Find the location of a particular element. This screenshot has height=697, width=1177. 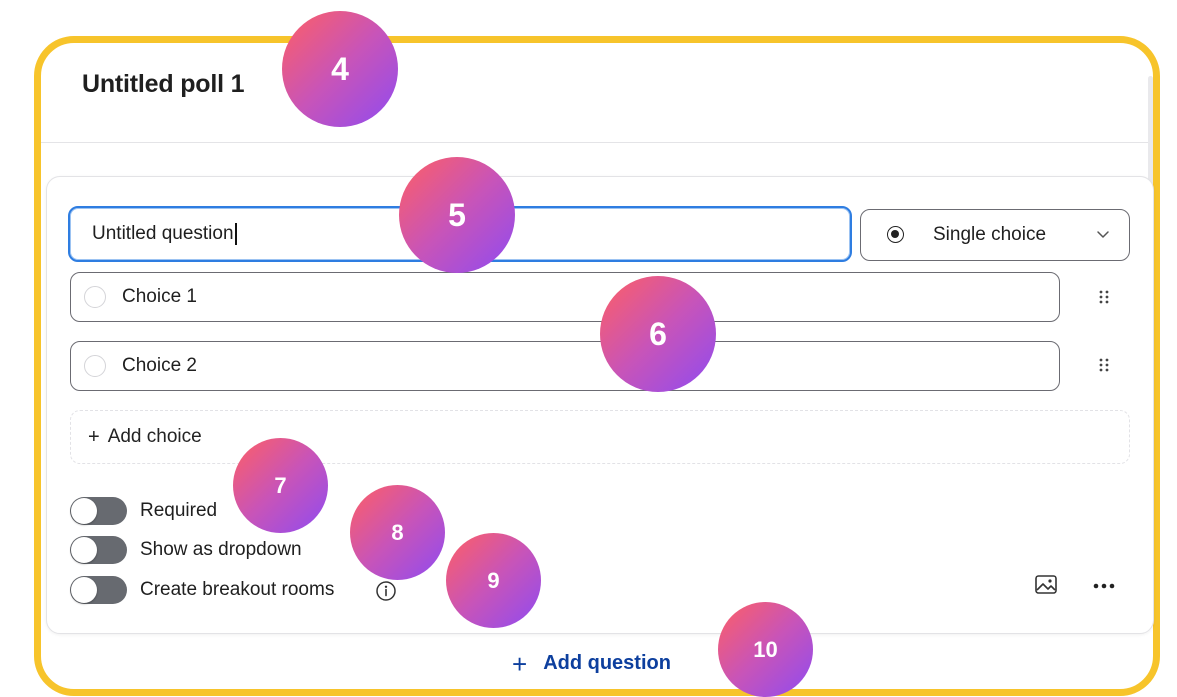

choice-label: Choice 2 is located at coordinates (159, 365).